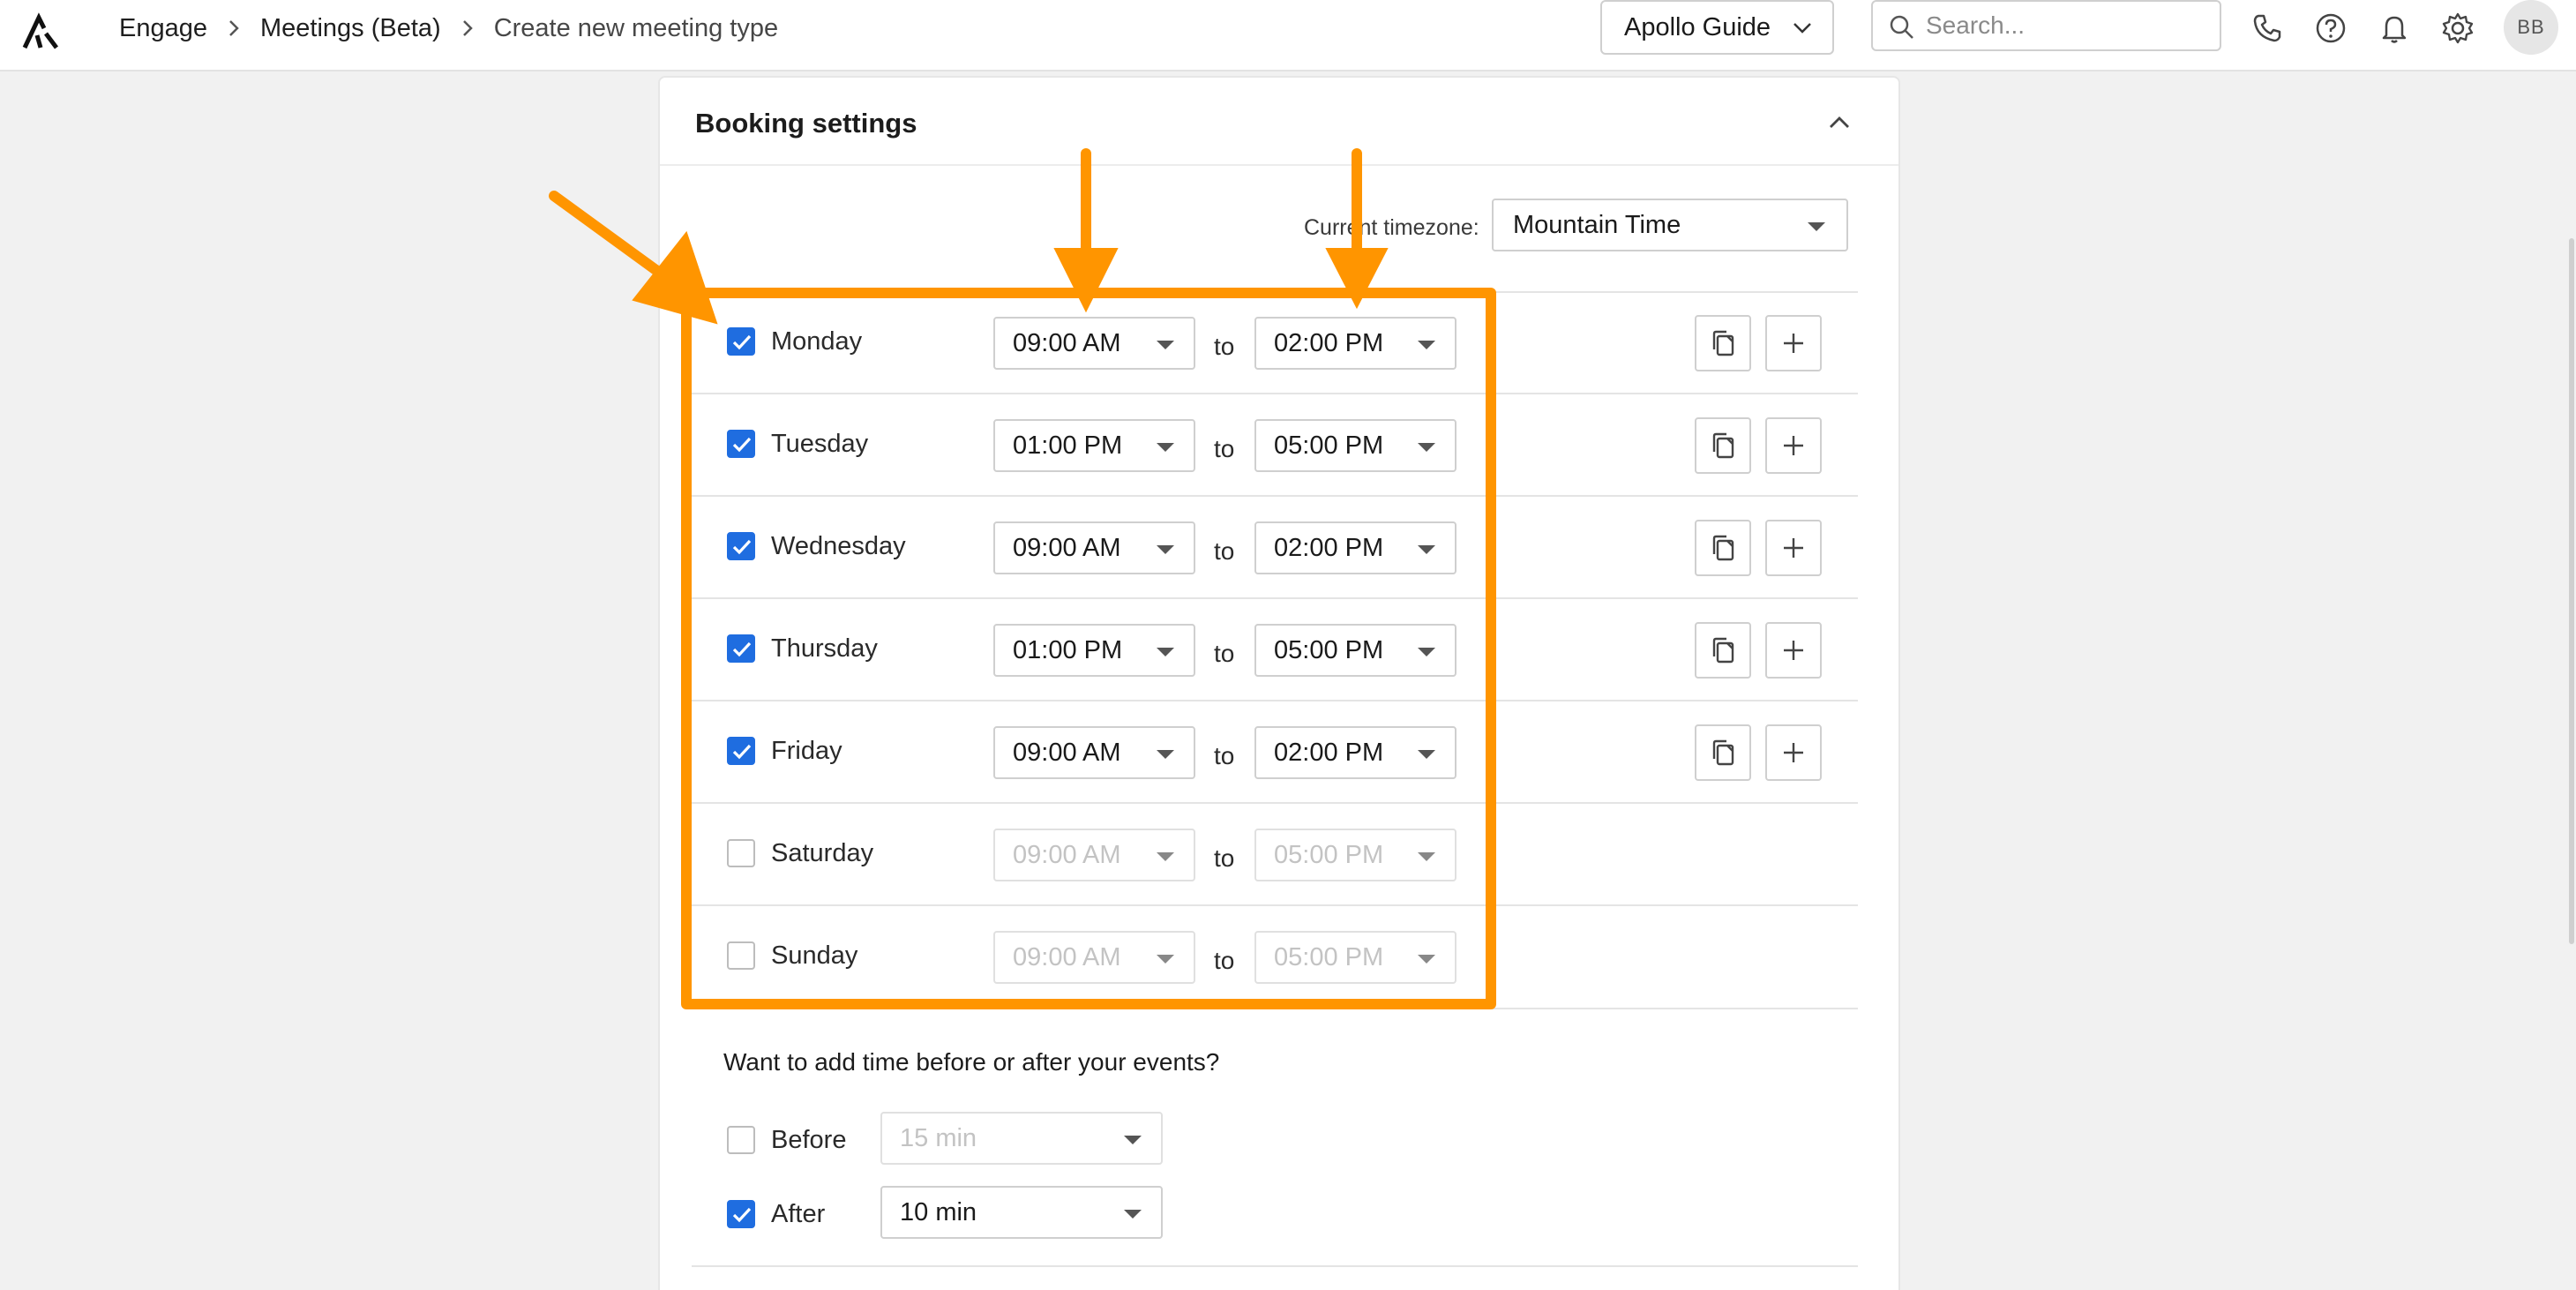 The width and height of the screenshot is (2576, 1290). Describe the element at coordinates (741, 1214) in the screenshot. I see `buffer-after-checkbox` at that location.